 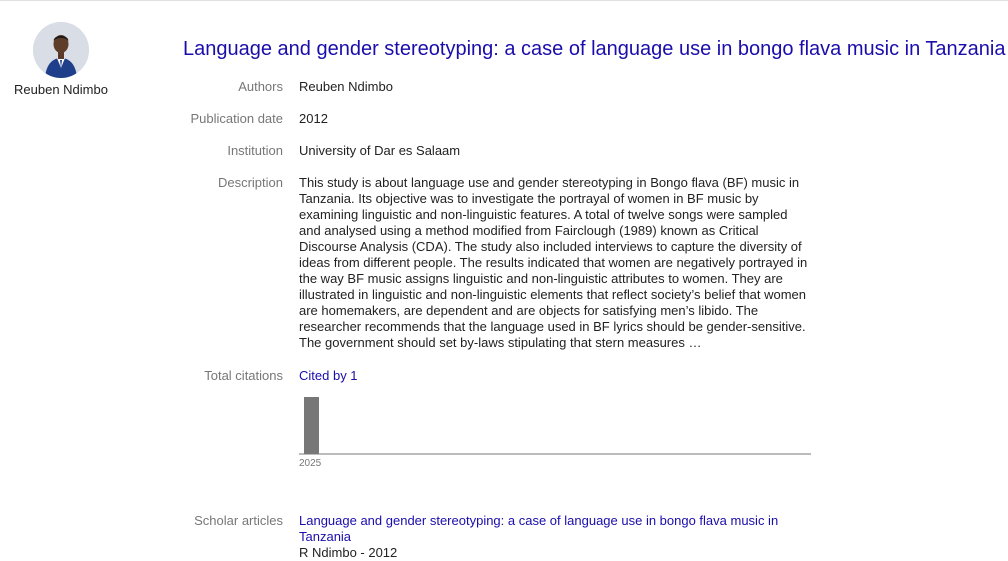 What do you see at coordinates (348, 552) in the screenshot?
I see `scholar-article-sub: R Ndimbo - 2012` at bounding box center [348, 552].